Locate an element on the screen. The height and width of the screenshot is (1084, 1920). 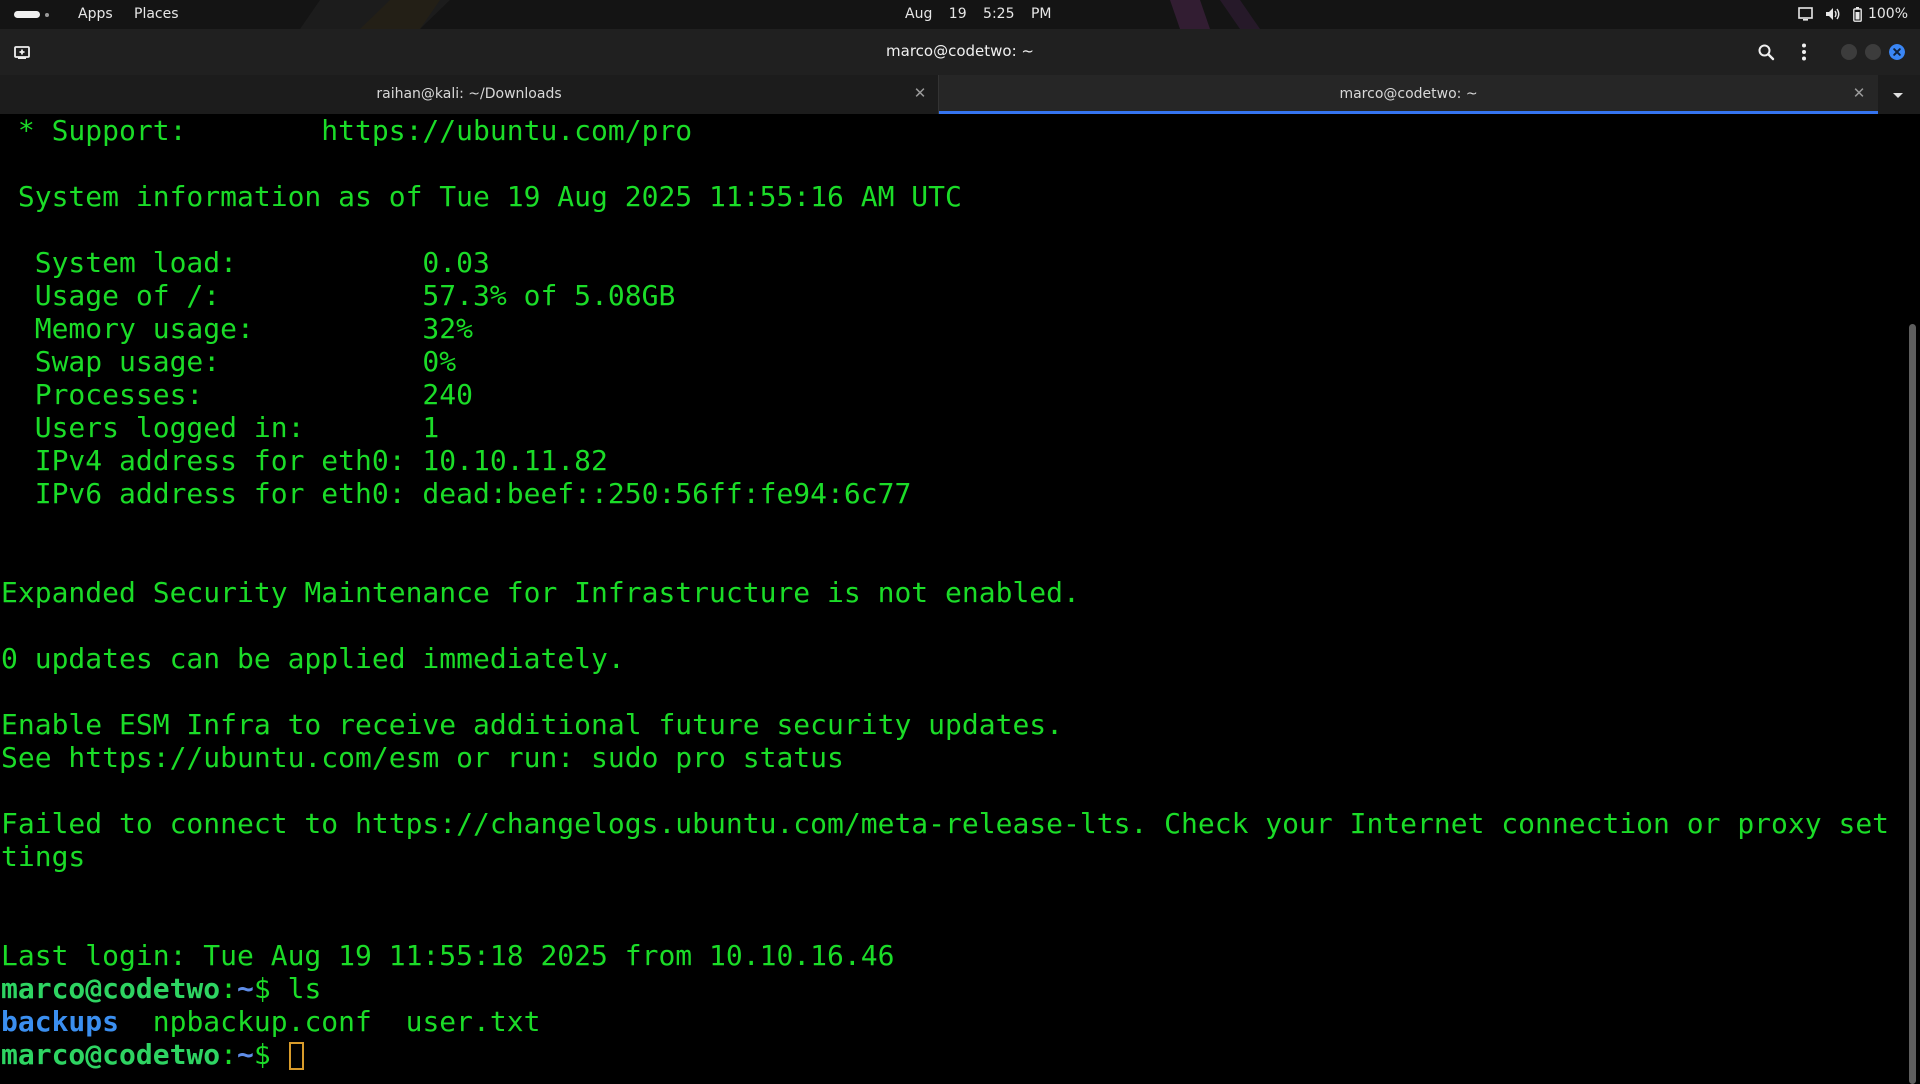
search-icon is located at coordinates (1766, 52).